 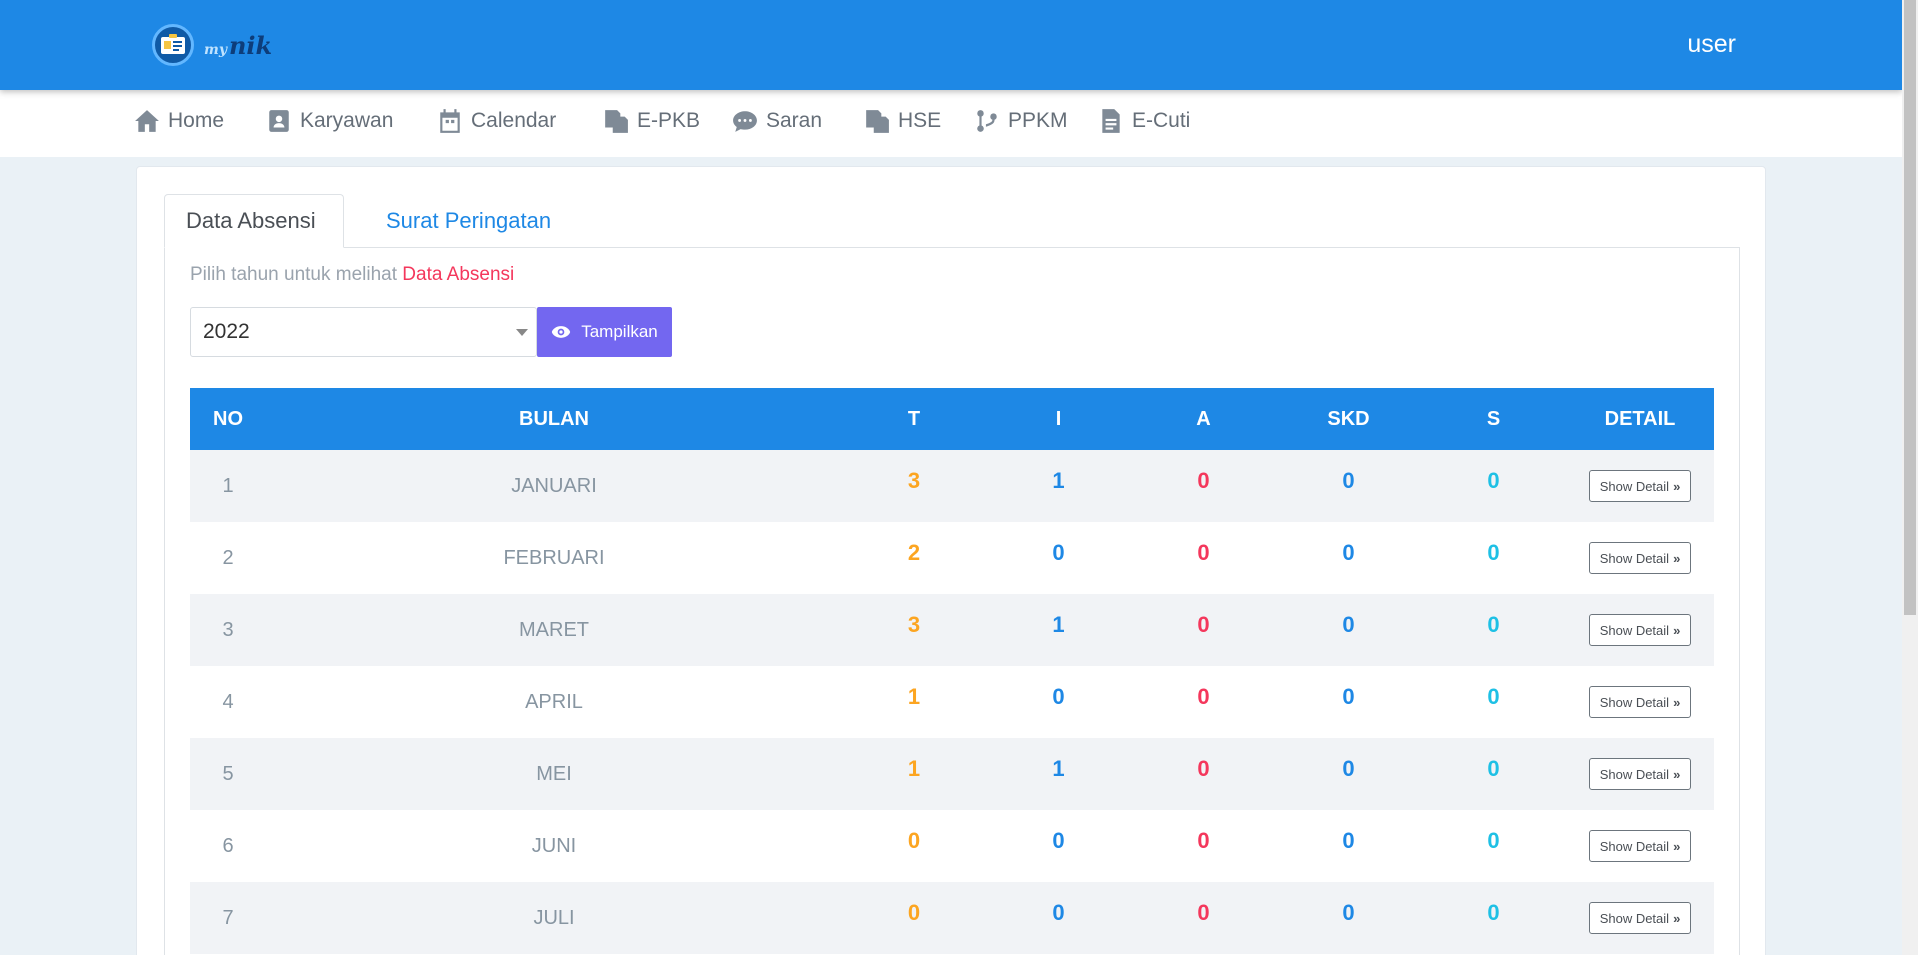 I want to click on table-row: 1 JANUARI 3 1 0 0 0 Show Detail», so click(x=952, y=486).